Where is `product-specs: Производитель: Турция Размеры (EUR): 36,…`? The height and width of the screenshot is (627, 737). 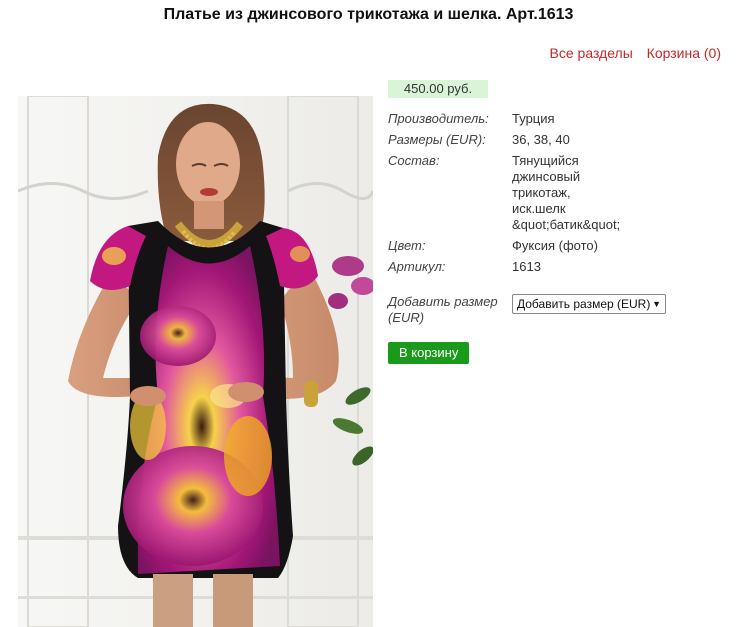 product-specs: Производитель: Турция Размеры (EUR): 36,… is located at coordinates (505, 195).